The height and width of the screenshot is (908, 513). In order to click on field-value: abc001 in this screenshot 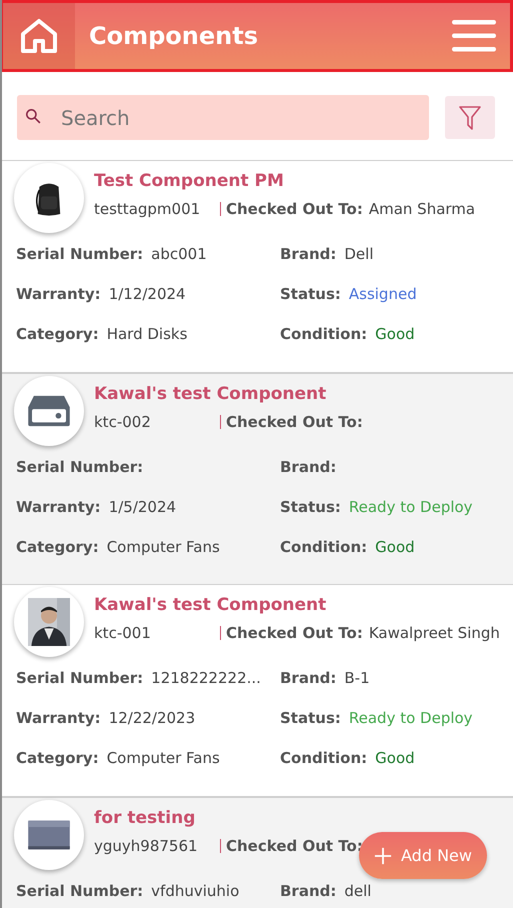, I will do `click(179, 254)`.